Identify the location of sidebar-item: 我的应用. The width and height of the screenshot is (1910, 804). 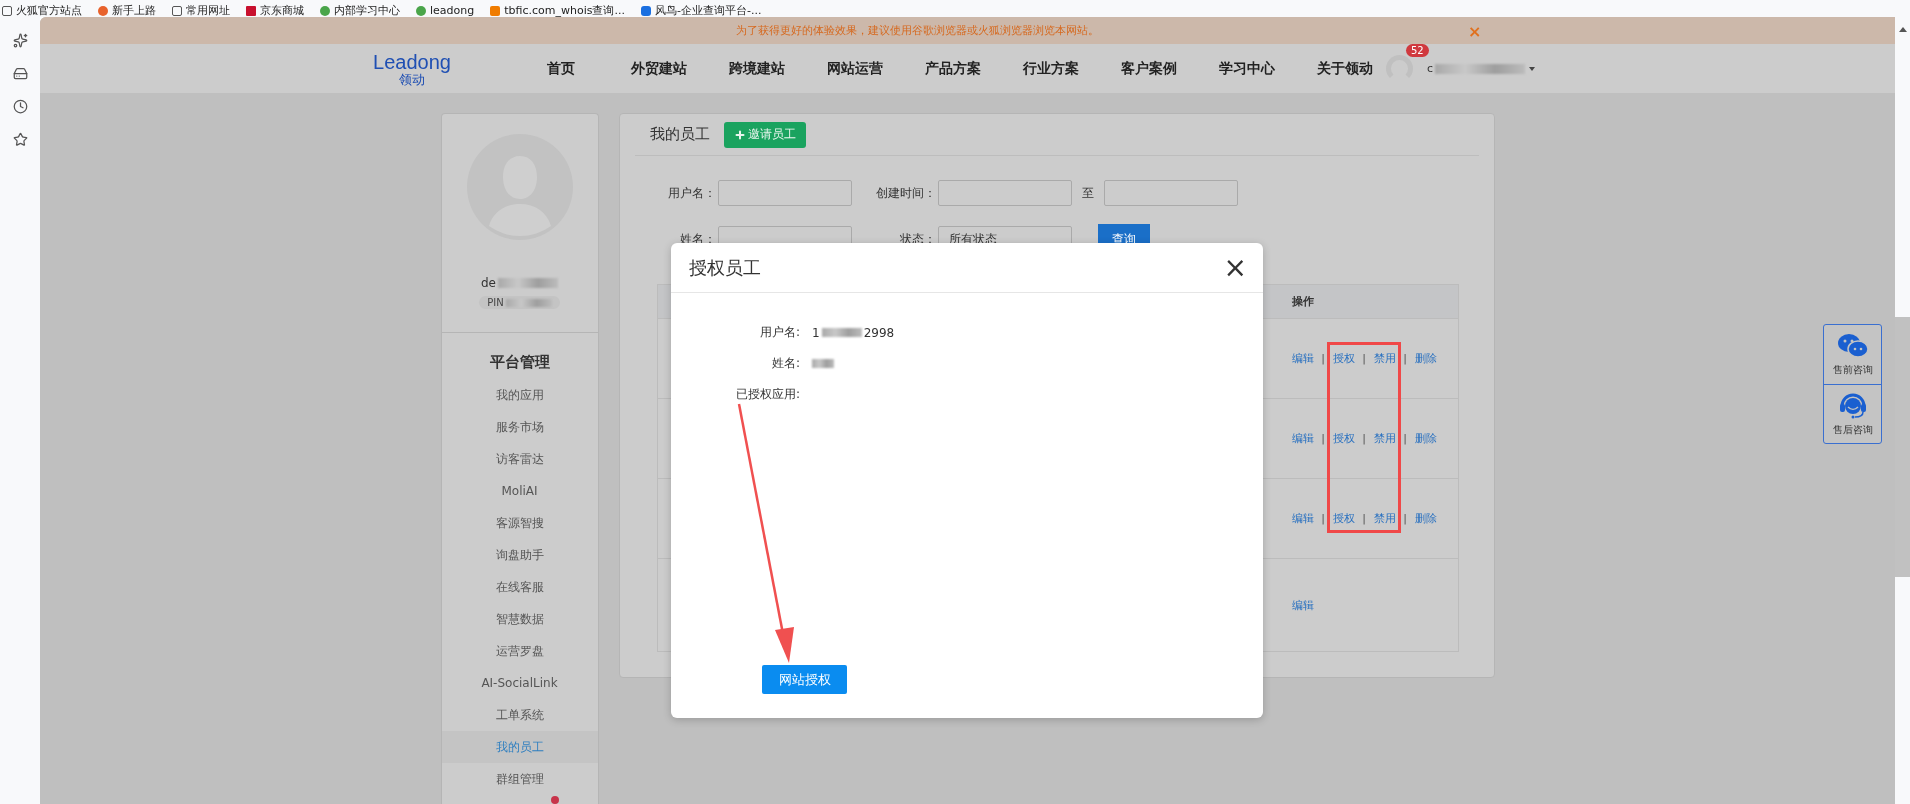
(519, 395).